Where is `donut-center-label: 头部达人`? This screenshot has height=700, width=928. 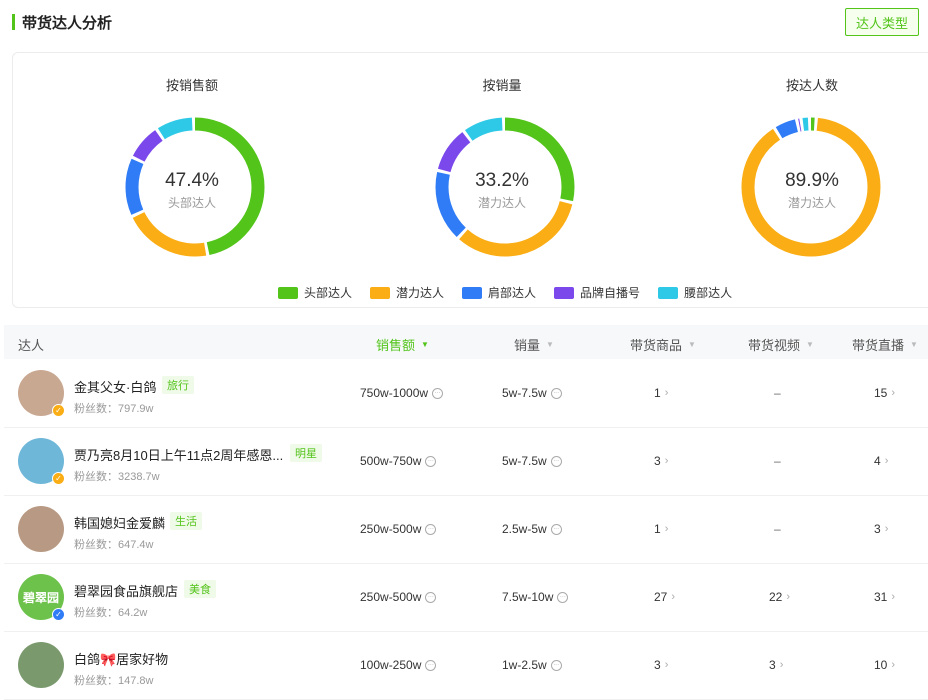 donut-center-label: 头部达人 is located at coordinates (191, 203).